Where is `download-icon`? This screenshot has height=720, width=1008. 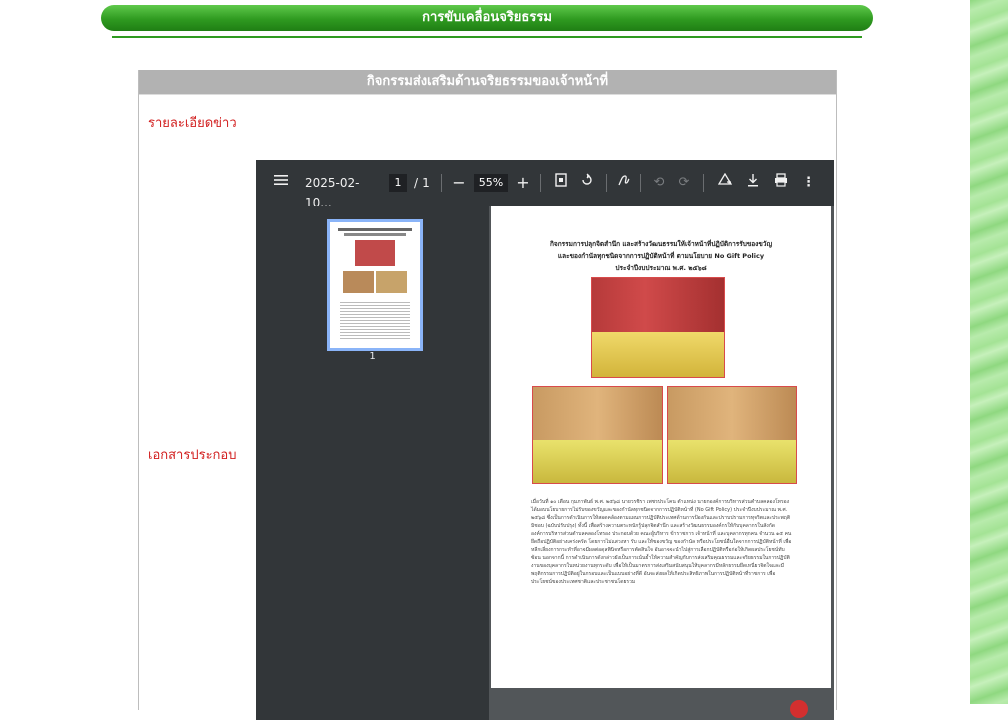
download-icon is located at coordinates (753, 183).